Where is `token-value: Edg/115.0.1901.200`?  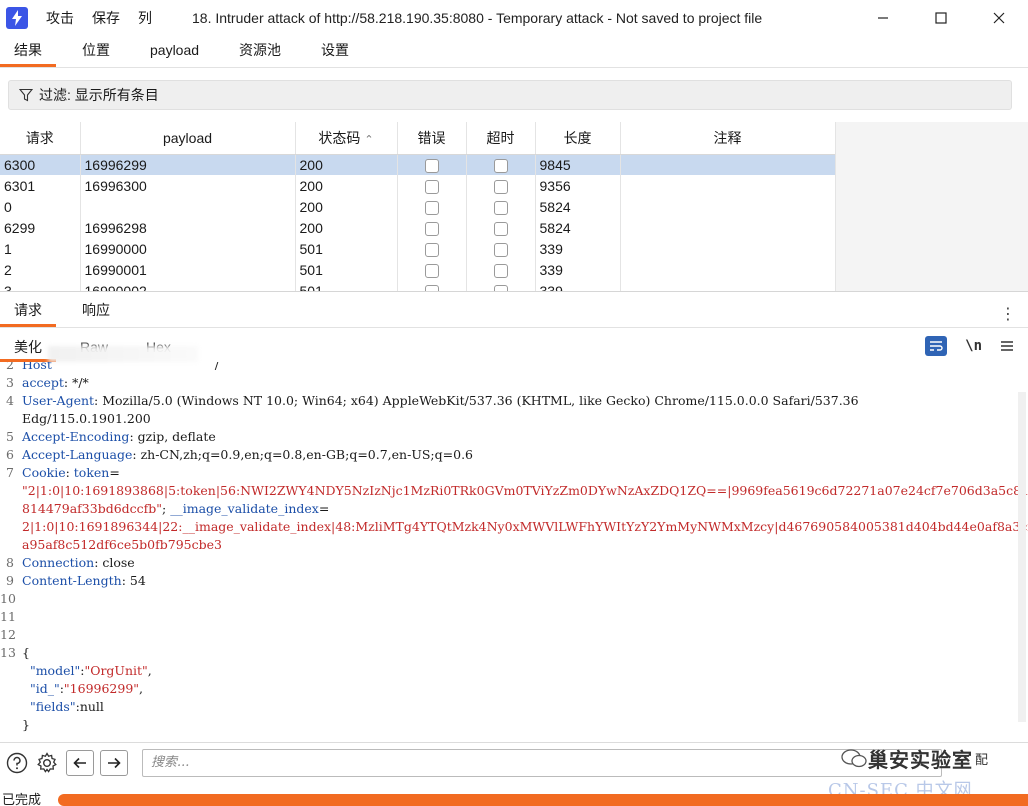
token-value: Edg/115.0.1901.200 is located at coordinates (86, 418).